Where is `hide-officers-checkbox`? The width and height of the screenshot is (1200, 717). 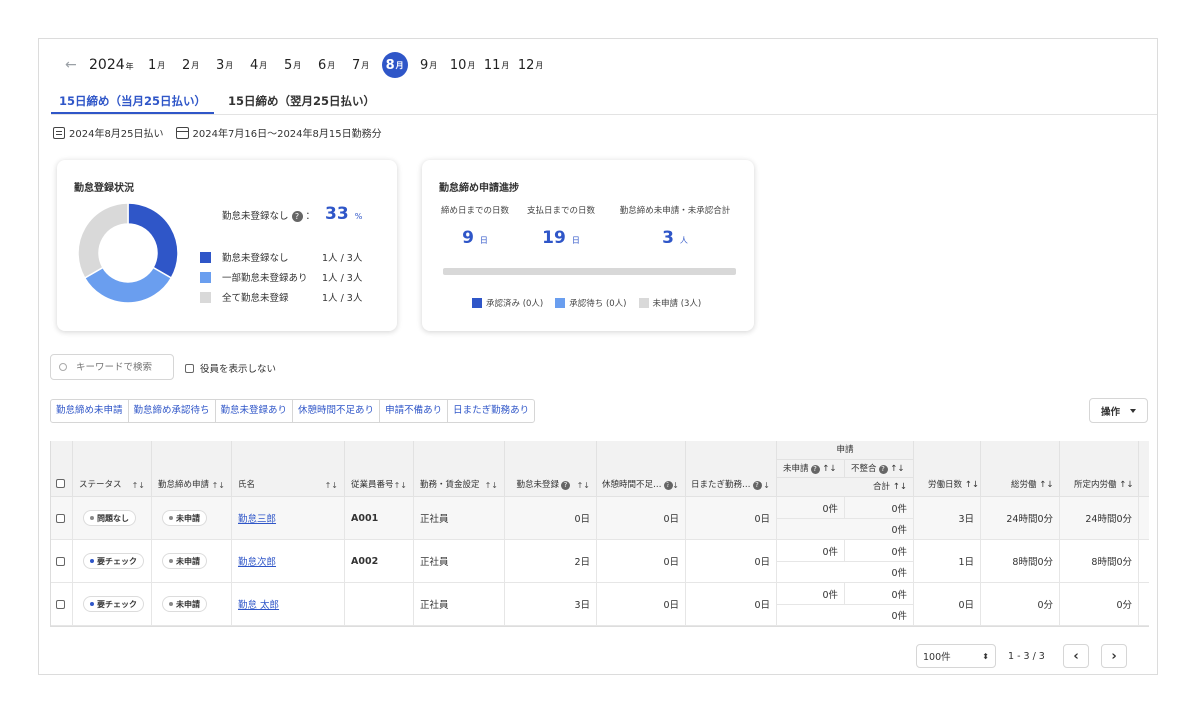 hide-officers-checkbox is located at coordinates (189, 368).